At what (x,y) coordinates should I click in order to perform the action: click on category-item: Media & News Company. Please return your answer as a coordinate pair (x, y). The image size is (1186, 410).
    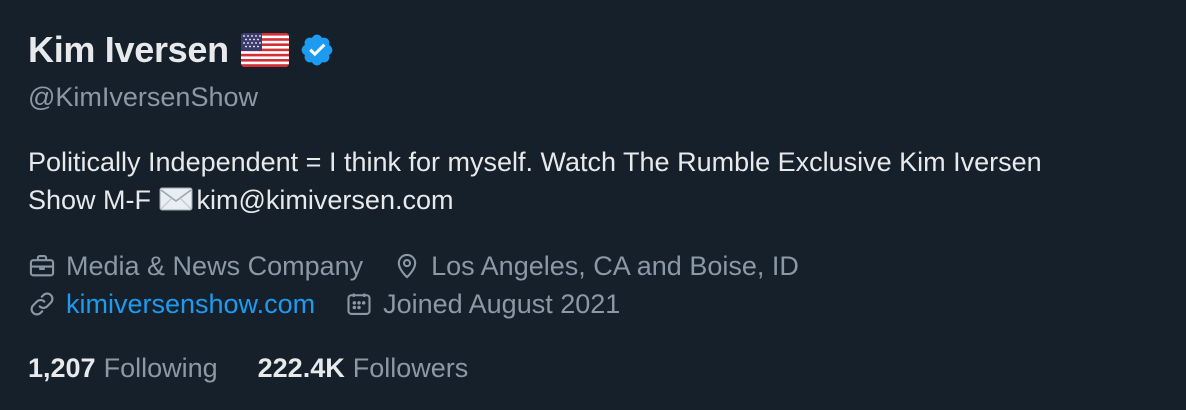
    Looking at the image, I should click on (195, 266).